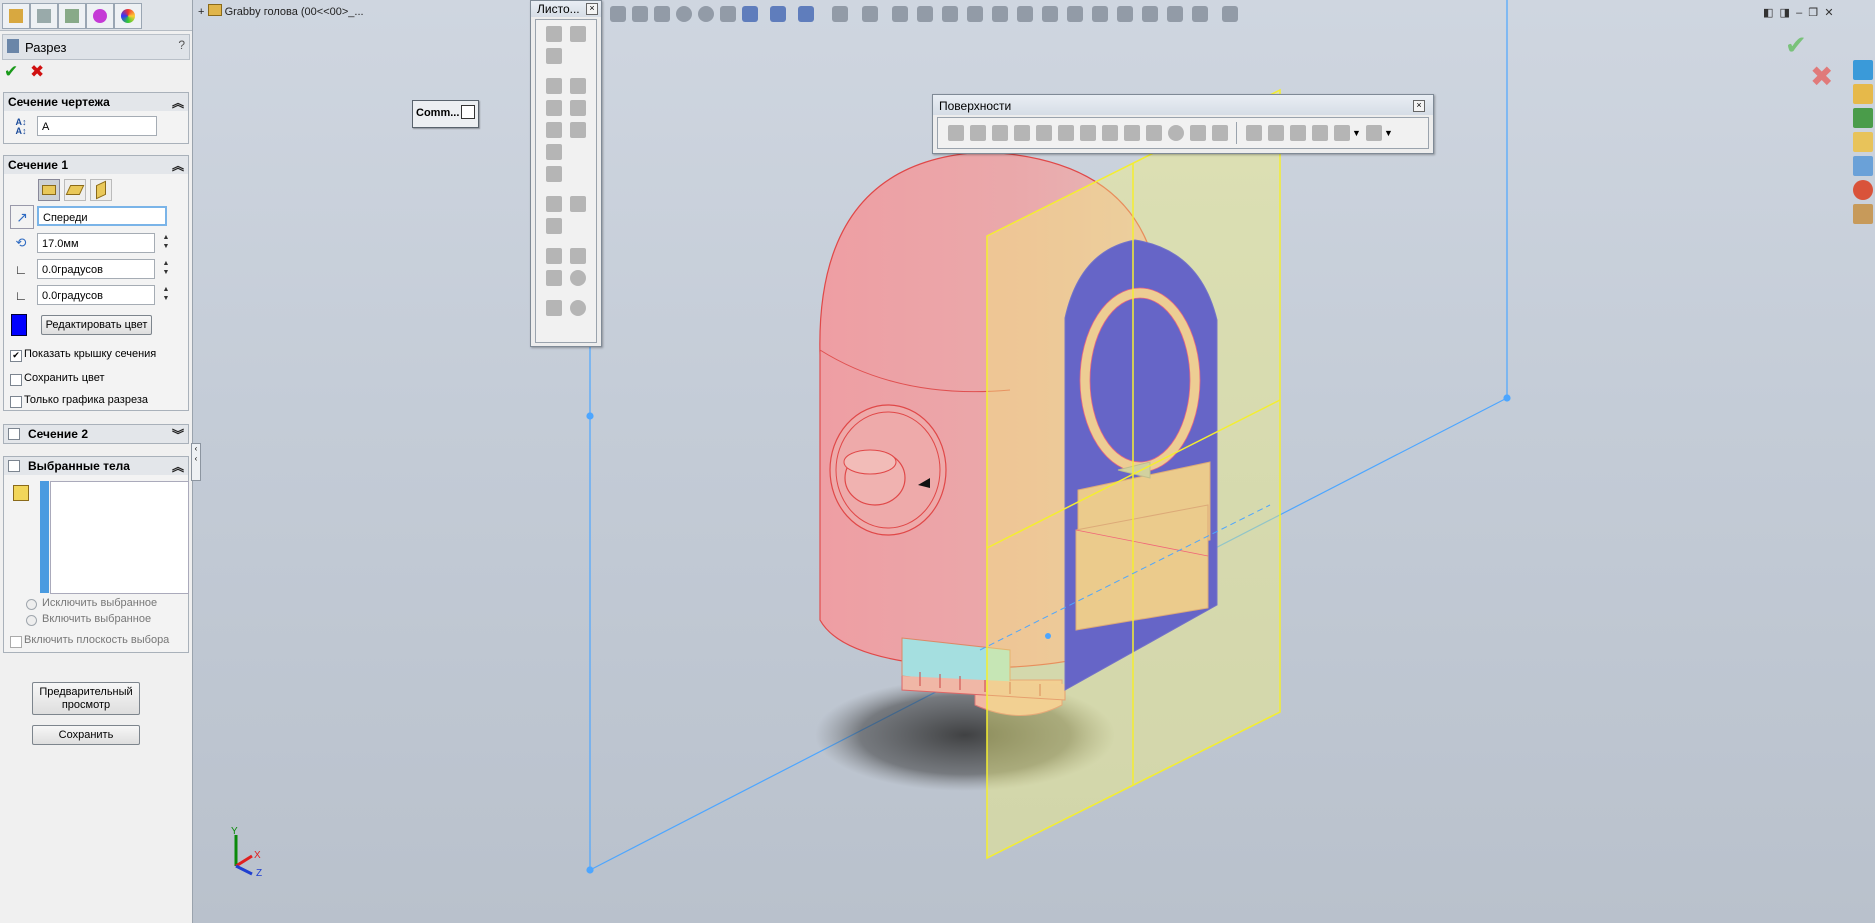 This screenshot has height=923, width=1875. I want to click on section-label-field: A, so click(97, 126).